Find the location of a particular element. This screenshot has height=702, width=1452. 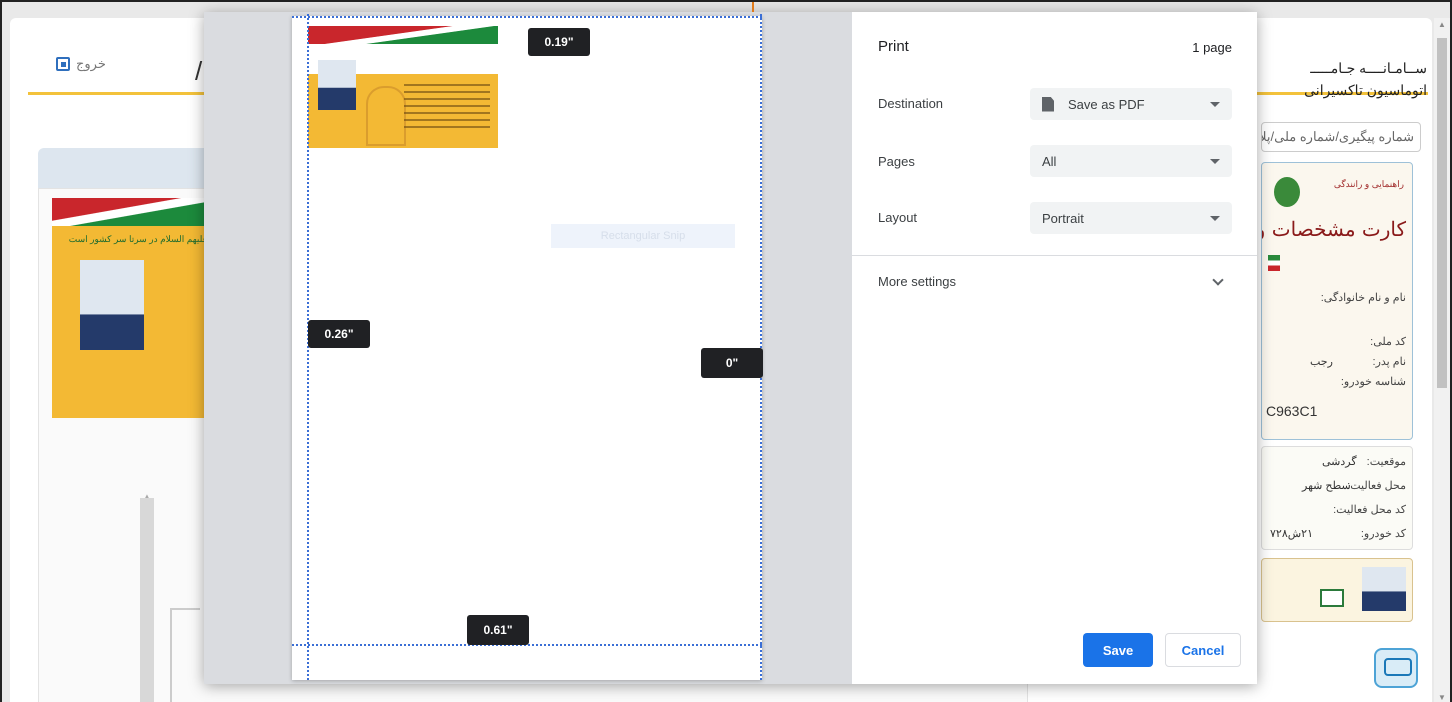

system-subtitle: اتوماسیون تاکسیرانی is located at coordinates (1365, 90).